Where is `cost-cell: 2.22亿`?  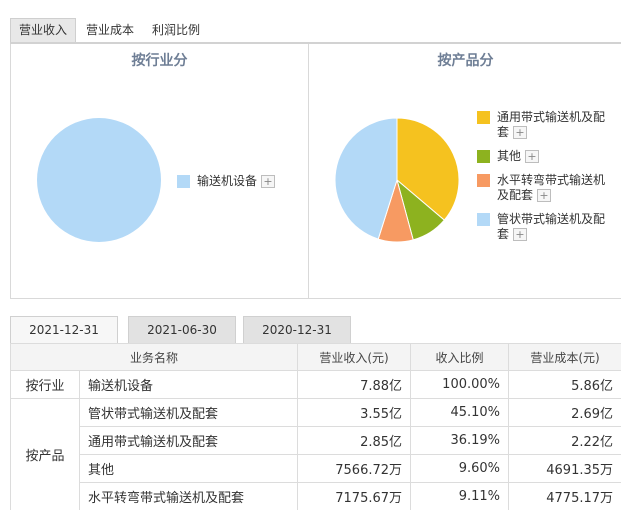
cost-cell: 2.22亿 is located at coordinates (564, 440).